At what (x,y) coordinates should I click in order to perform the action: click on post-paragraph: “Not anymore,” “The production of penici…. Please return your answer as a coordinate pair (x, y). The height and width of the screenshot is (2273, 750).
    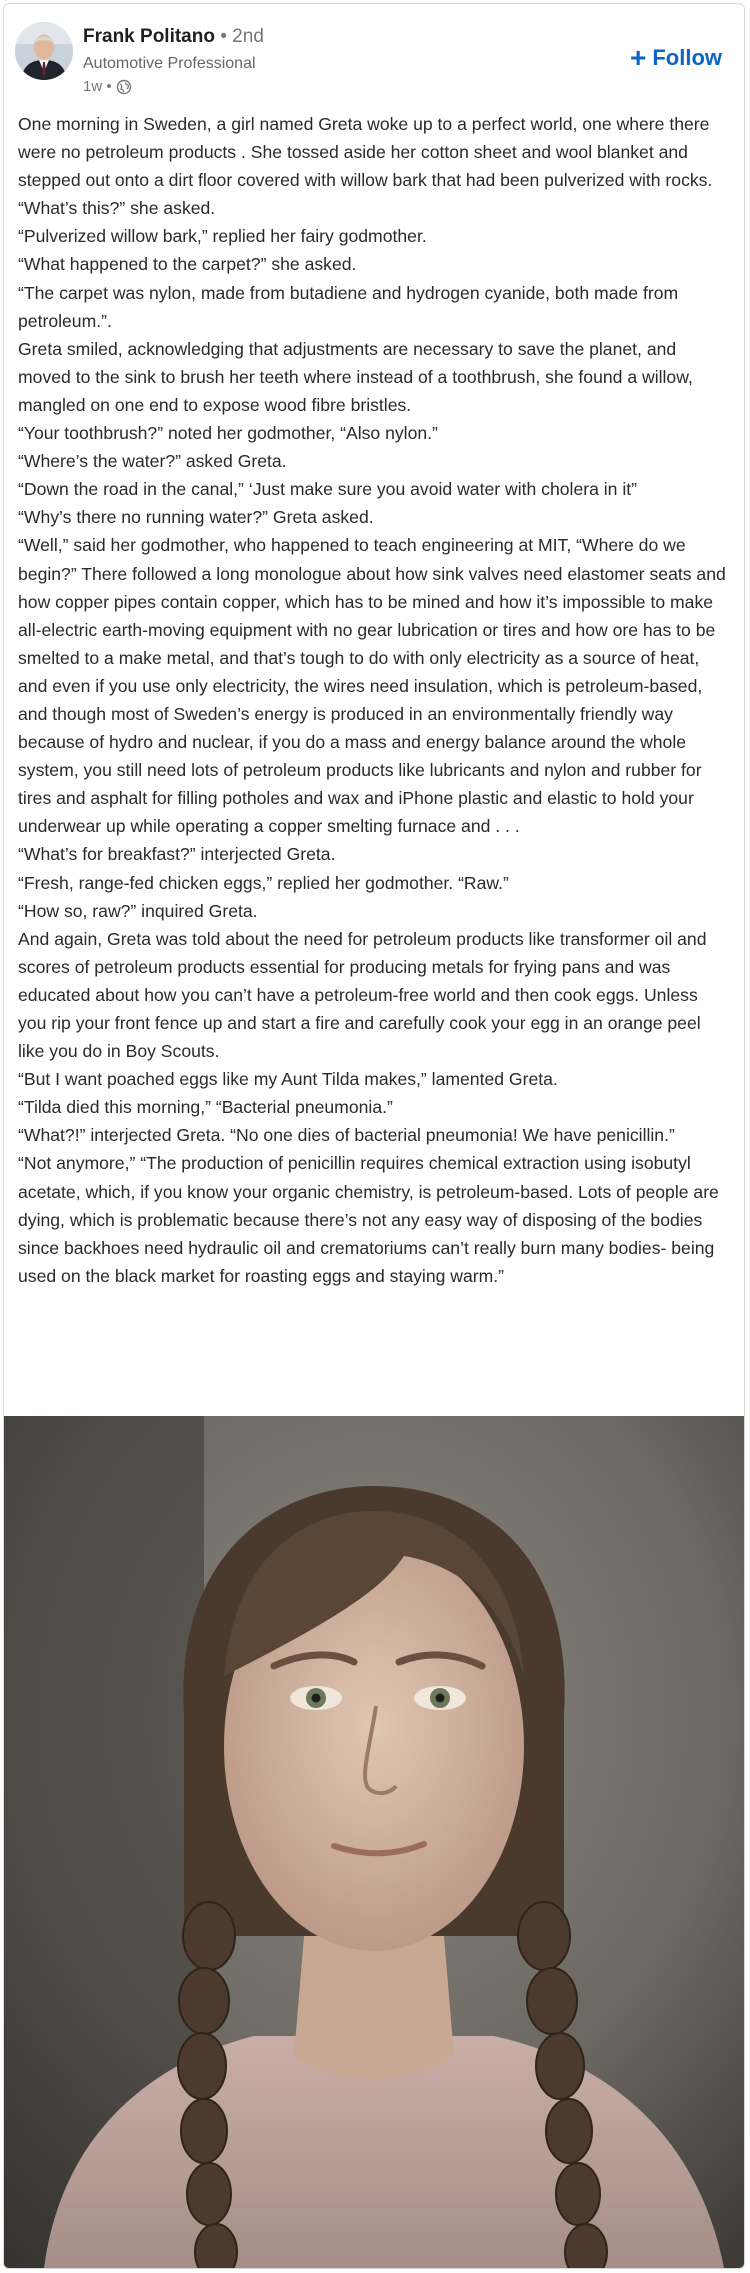
    Looking at the image, I should click on (368, 1219).